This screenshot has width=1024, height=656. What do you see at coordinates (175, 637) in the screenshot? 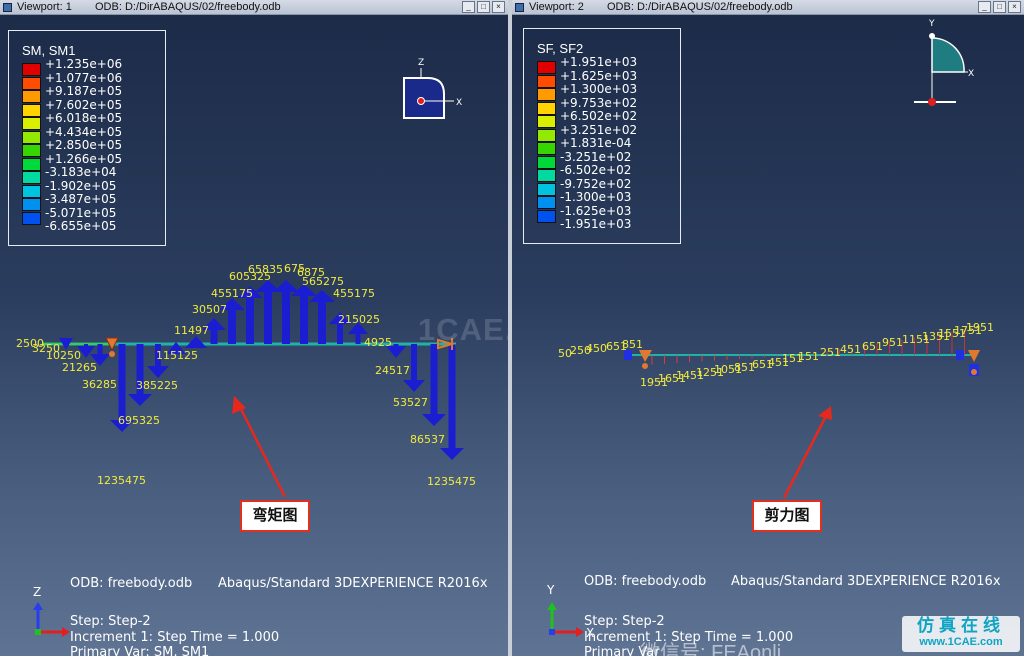
I see `footer-increment: Increment 1: Step Time = 1.000` at bounding box center [175, 637].